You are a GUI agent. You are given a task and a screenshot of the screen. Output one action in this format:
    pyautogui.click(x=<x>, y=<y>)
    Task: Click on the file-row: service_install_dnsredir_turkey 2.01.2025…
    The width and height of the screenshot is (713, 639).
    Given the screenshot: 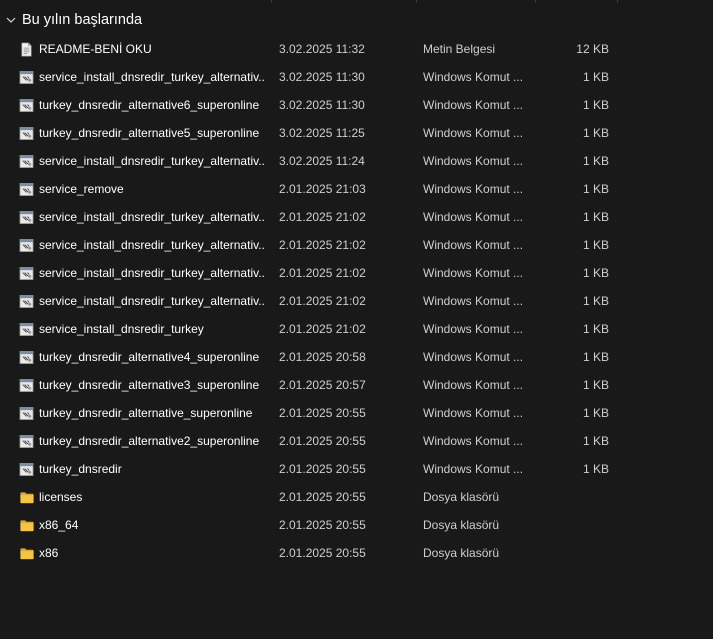 What is the action you would take?
    pyautogui.click(x=356, y=329)
    